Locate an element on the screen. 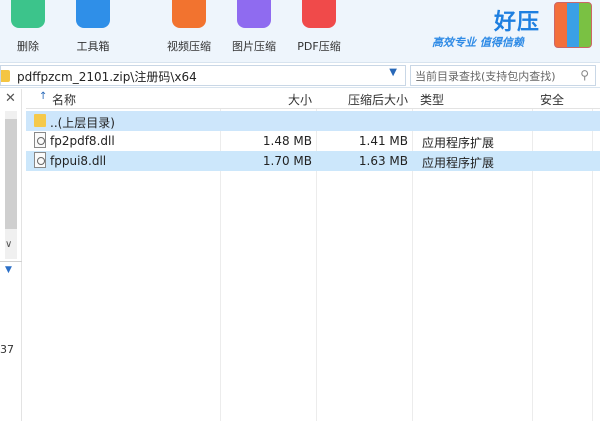 This screenshot has width=600, height=421. path-field: pdffpzcm_2101.zip\注册码\x64 ▼ is located at coordinates (203, 75).